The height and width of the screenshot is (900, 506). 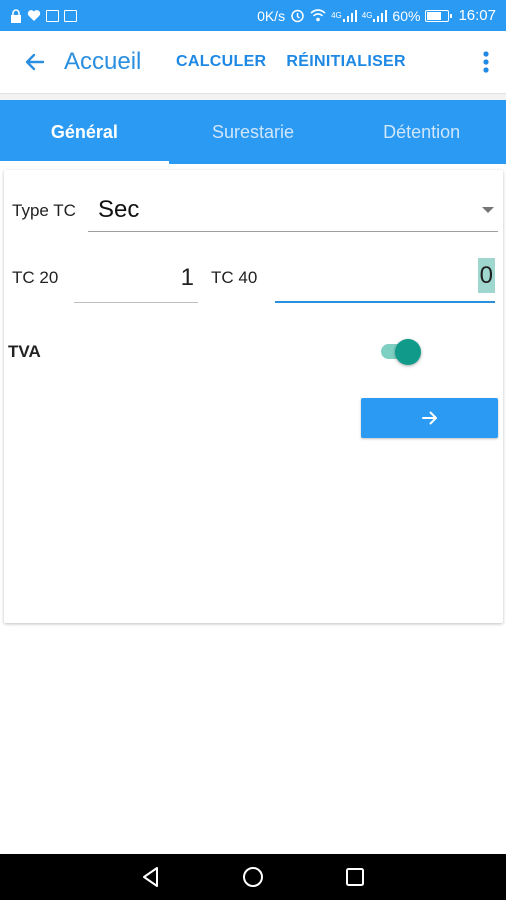 What do you see at coordinates (385, 279) in the screenshot?
I see `tc40-input: 0` at bounding box center [385, 279].